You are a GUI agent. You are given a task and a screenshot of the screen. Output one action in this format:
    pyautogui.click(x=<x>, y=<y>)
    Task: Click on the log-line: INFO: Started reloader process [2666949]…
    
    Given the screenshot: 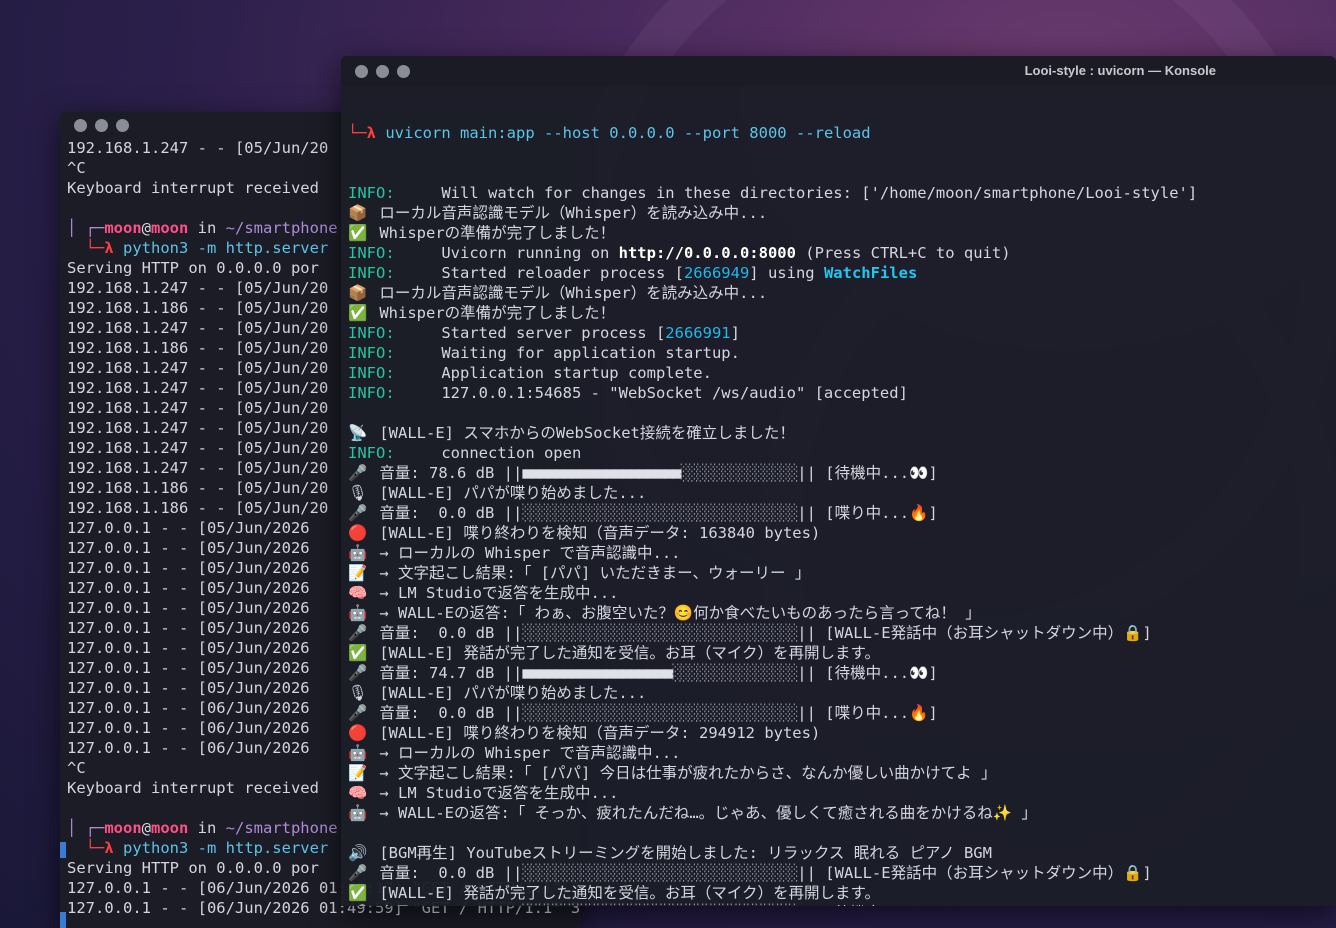 What is the action you would take?
    pyautogui.click(x=842, y=273)
    